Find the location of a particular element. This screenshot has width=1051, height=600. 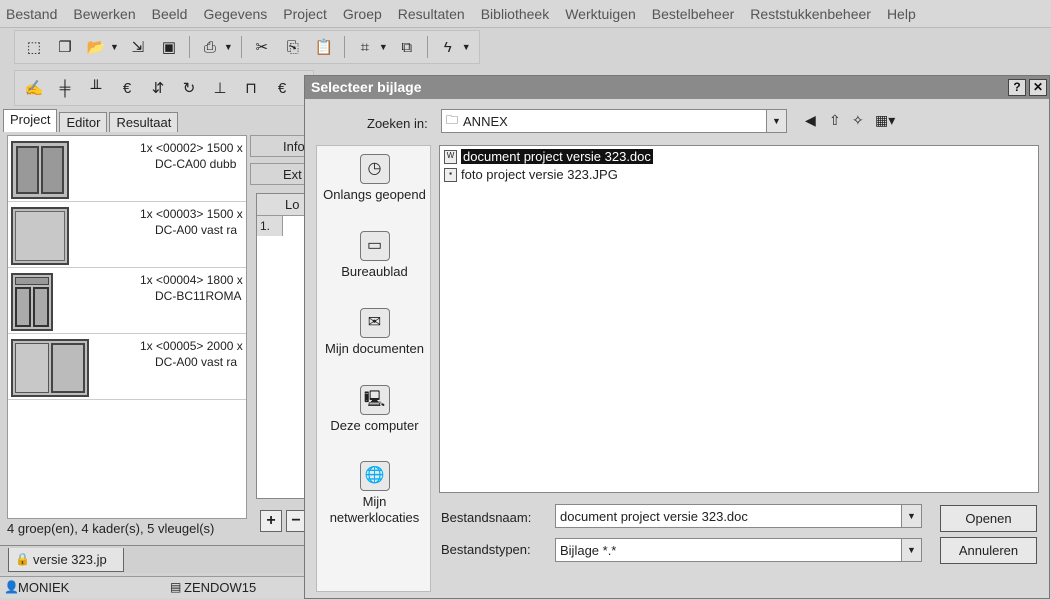

menu-werktuigen: Werktuigen is located at coordinates (600, 14).